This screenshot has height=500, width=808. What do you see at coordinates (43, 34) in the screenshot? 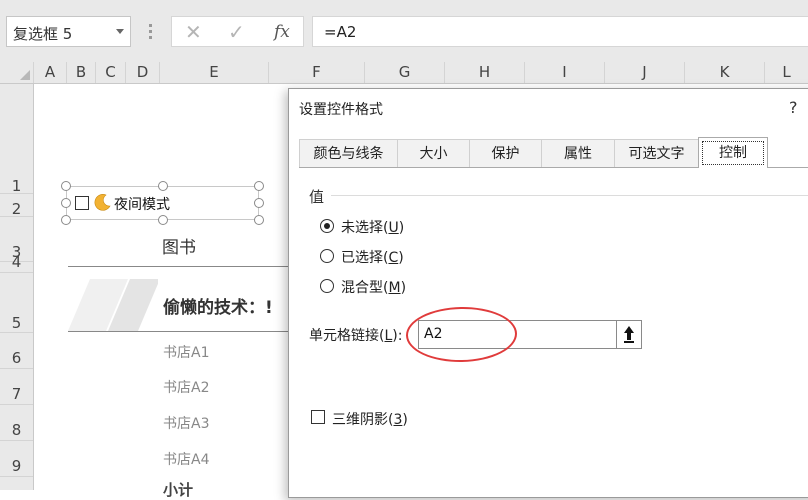
I see `name-box-value: 复选框 5` at bounding box center [43, 34].